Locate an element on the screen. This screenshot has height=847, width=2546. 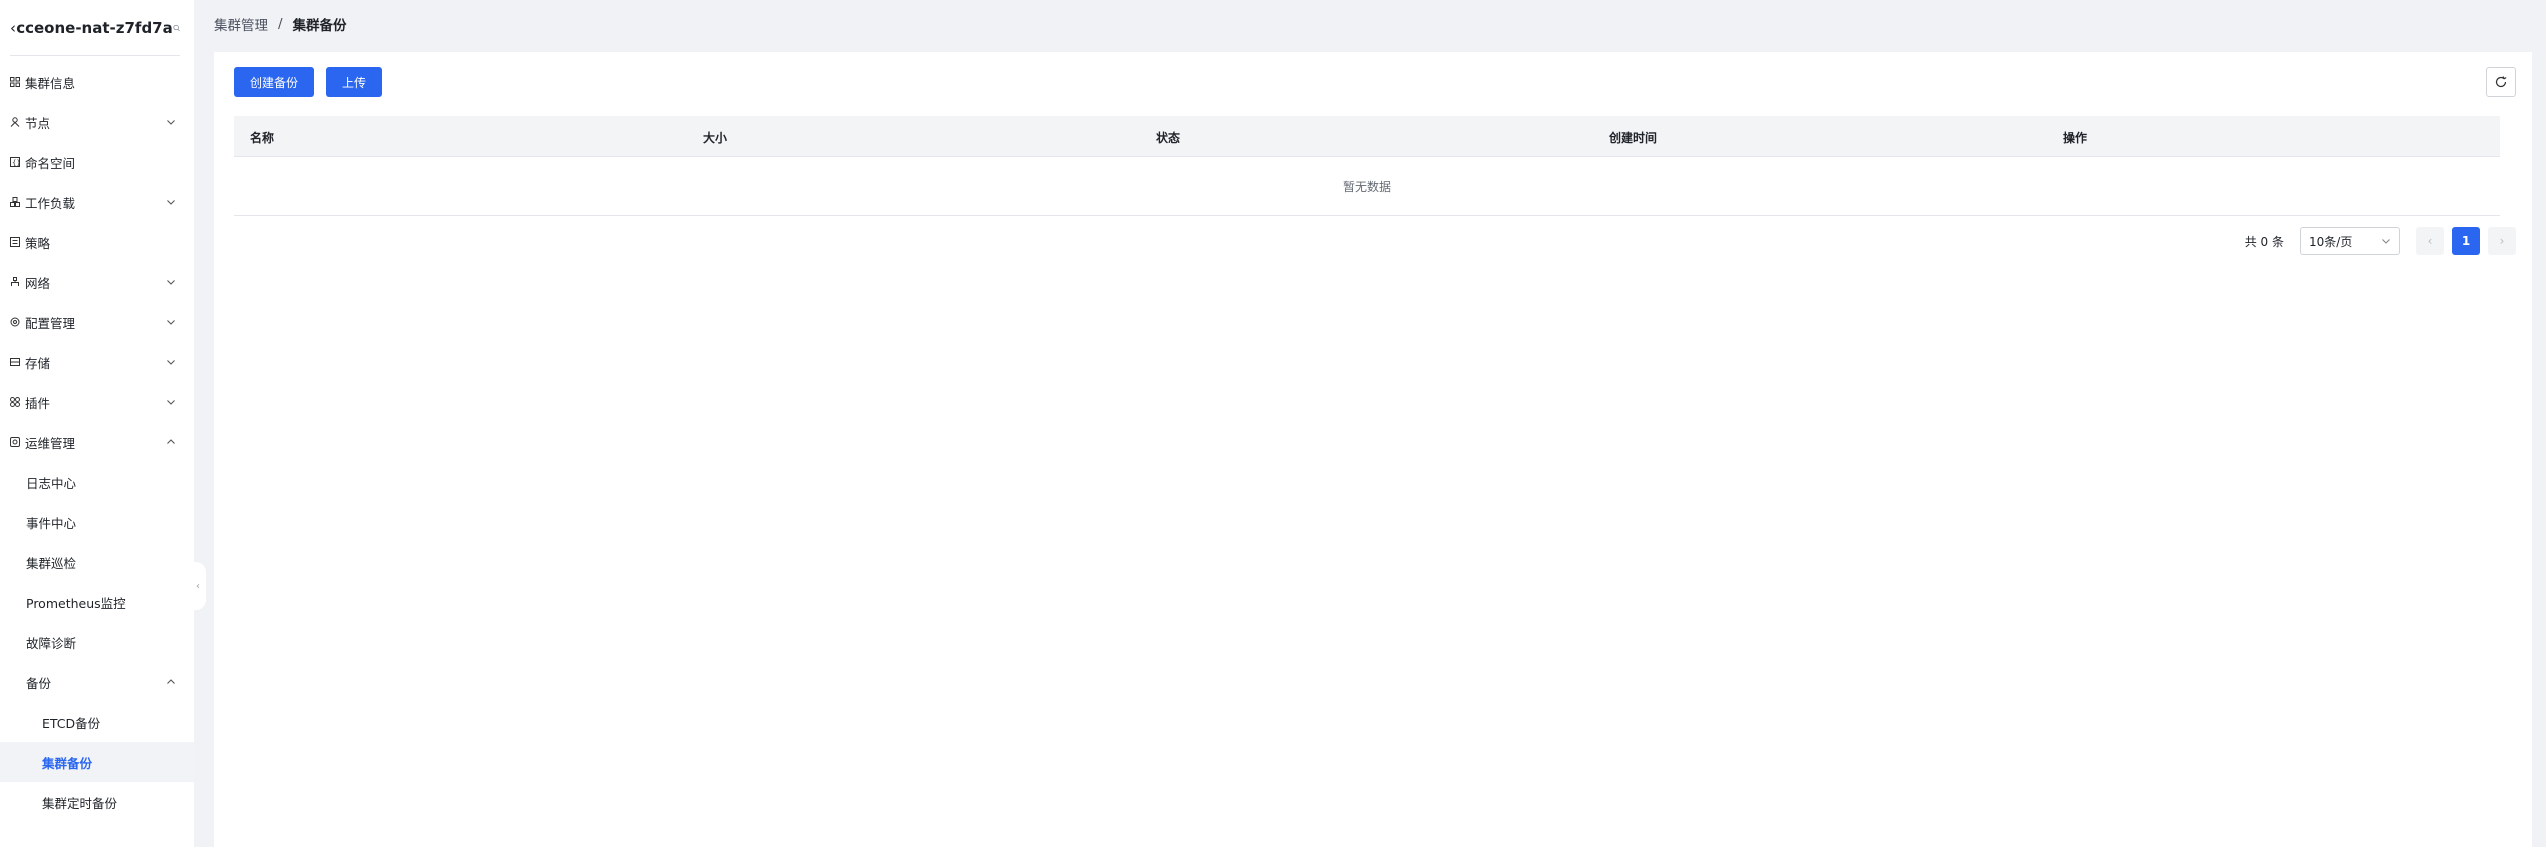
sidebar-item-label: 配置管理 is located at coordinates (50, 323).